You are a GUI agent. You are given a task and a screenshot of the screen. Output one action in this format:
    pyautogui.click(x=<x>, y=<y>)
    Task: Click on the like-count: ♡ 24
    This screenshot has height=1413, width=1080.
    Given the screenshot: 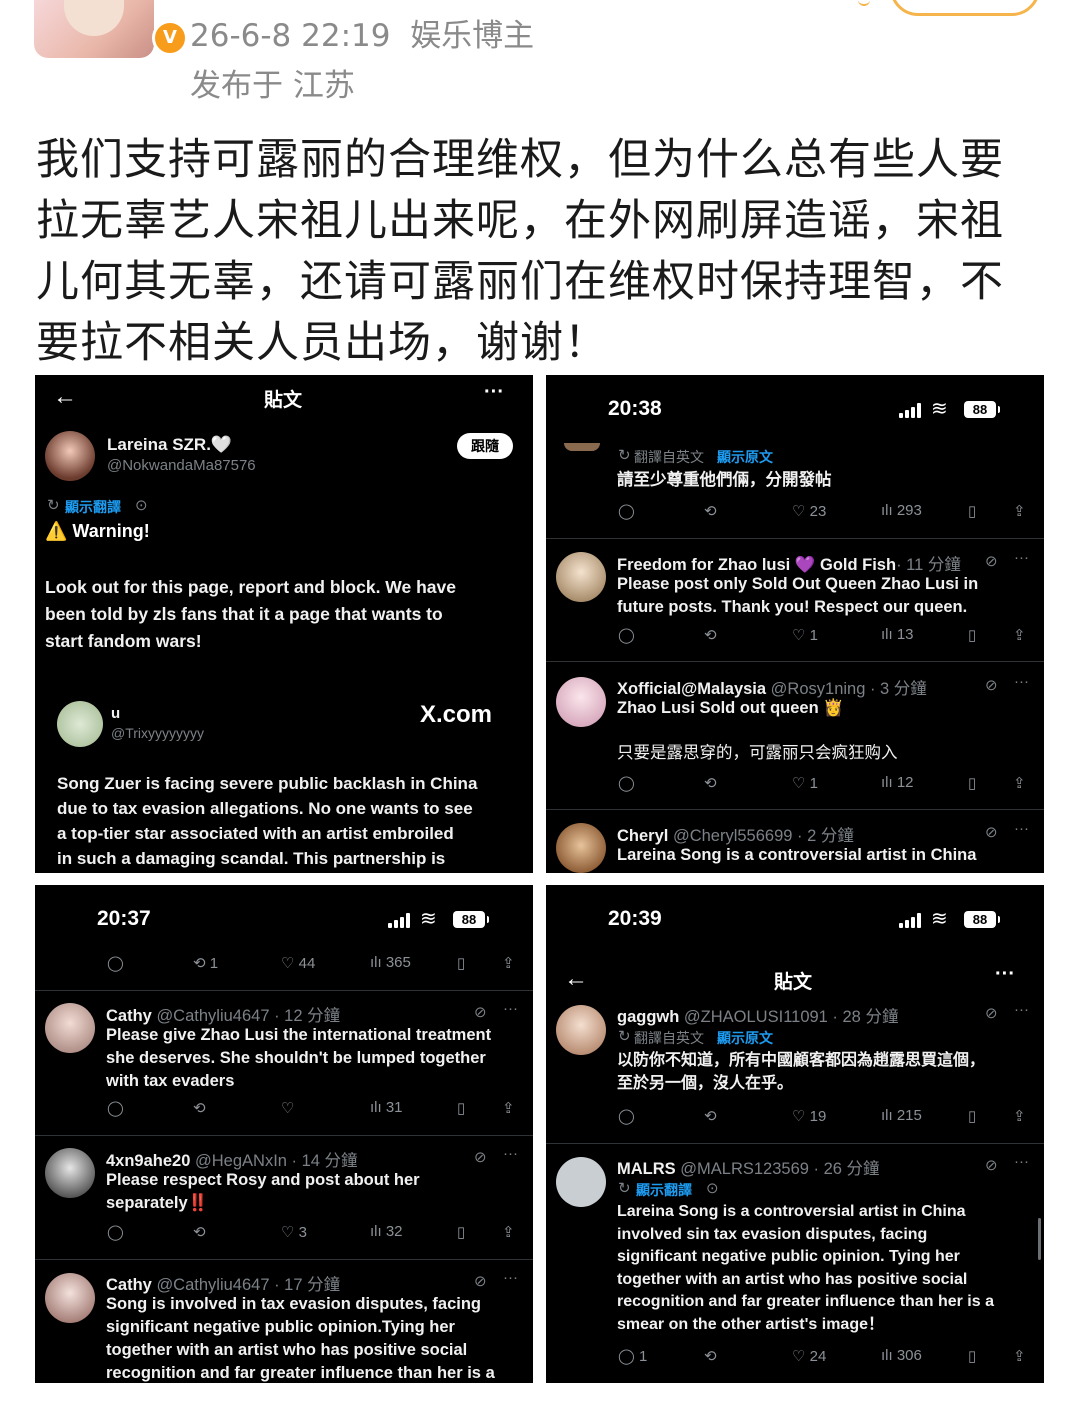 What is the action you would take?
    pyautogui.click(x=809, y=1356)
    